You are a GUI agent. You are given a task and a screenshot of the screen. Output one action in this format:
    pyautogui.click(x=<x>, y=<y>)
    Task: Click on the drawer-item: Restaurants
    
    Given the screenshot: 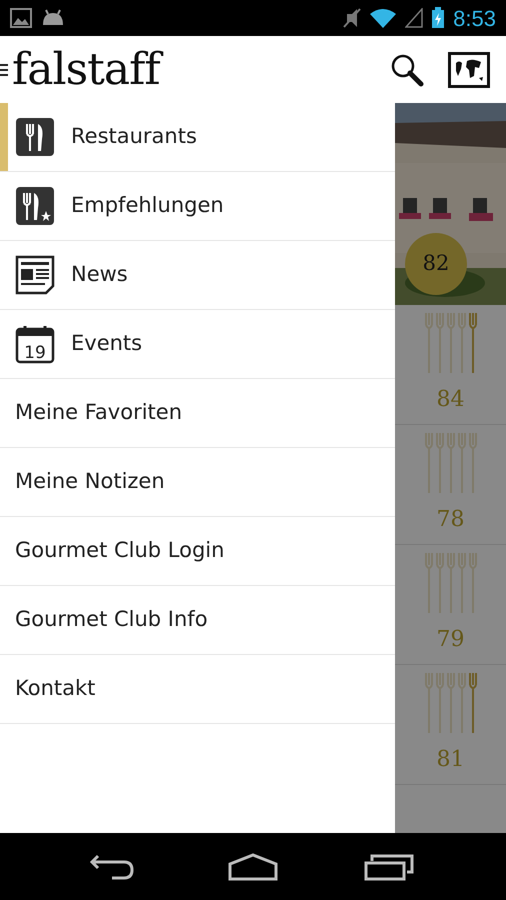 What is the action you would take?
    pyautogui.click(x=197, y=137)
    